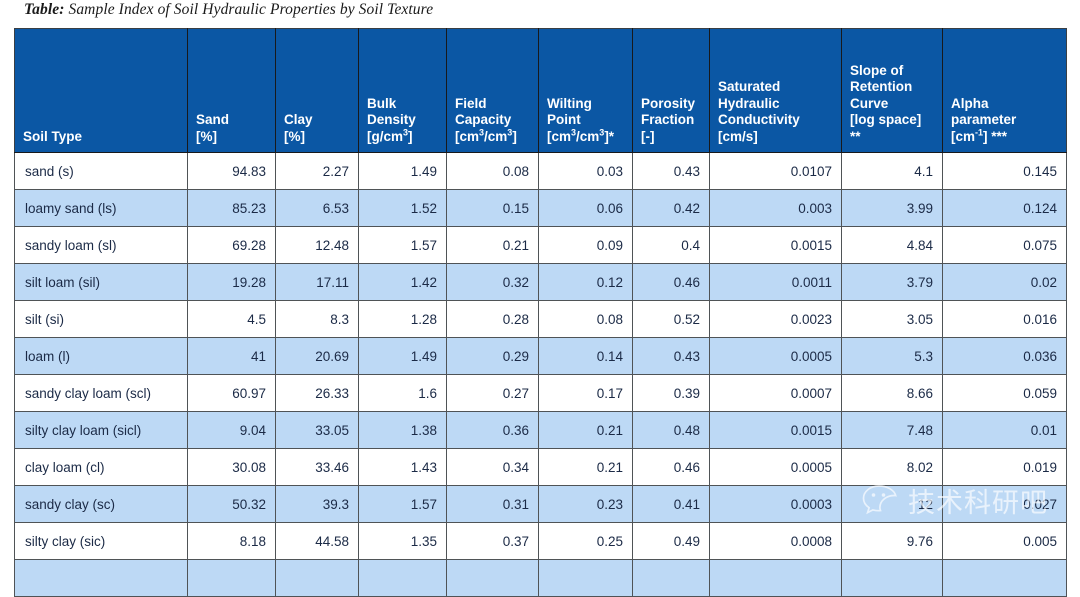 This screenshot has height=597, width=1080. I want to click on cell-slope: 4.1, so click(892, 171).